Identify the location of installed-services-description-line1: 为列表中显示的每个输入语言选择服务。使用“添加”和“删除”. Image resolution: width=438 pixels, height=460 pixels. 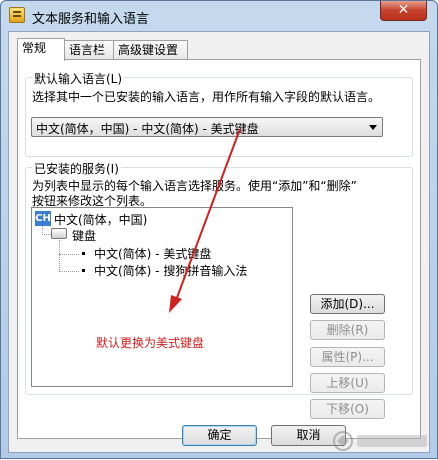
(194, 186).